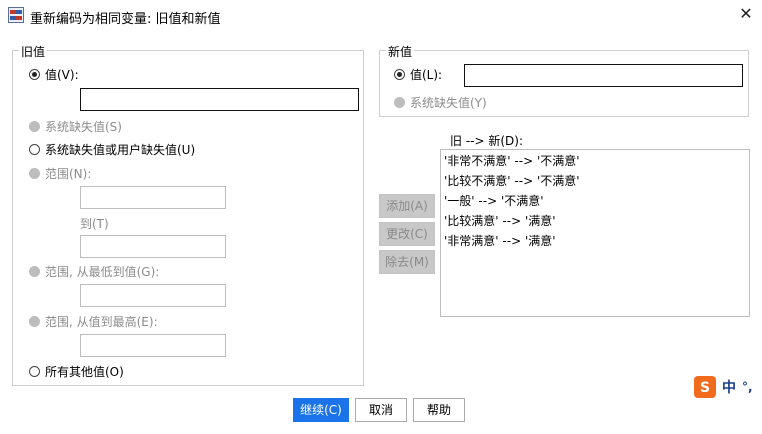 This screenshot has height=434, width=762. What do you see at coordinates (407, 262) in the screenshot?
I see `remove-button: 除去(M)` at bounding box center [407, 262].